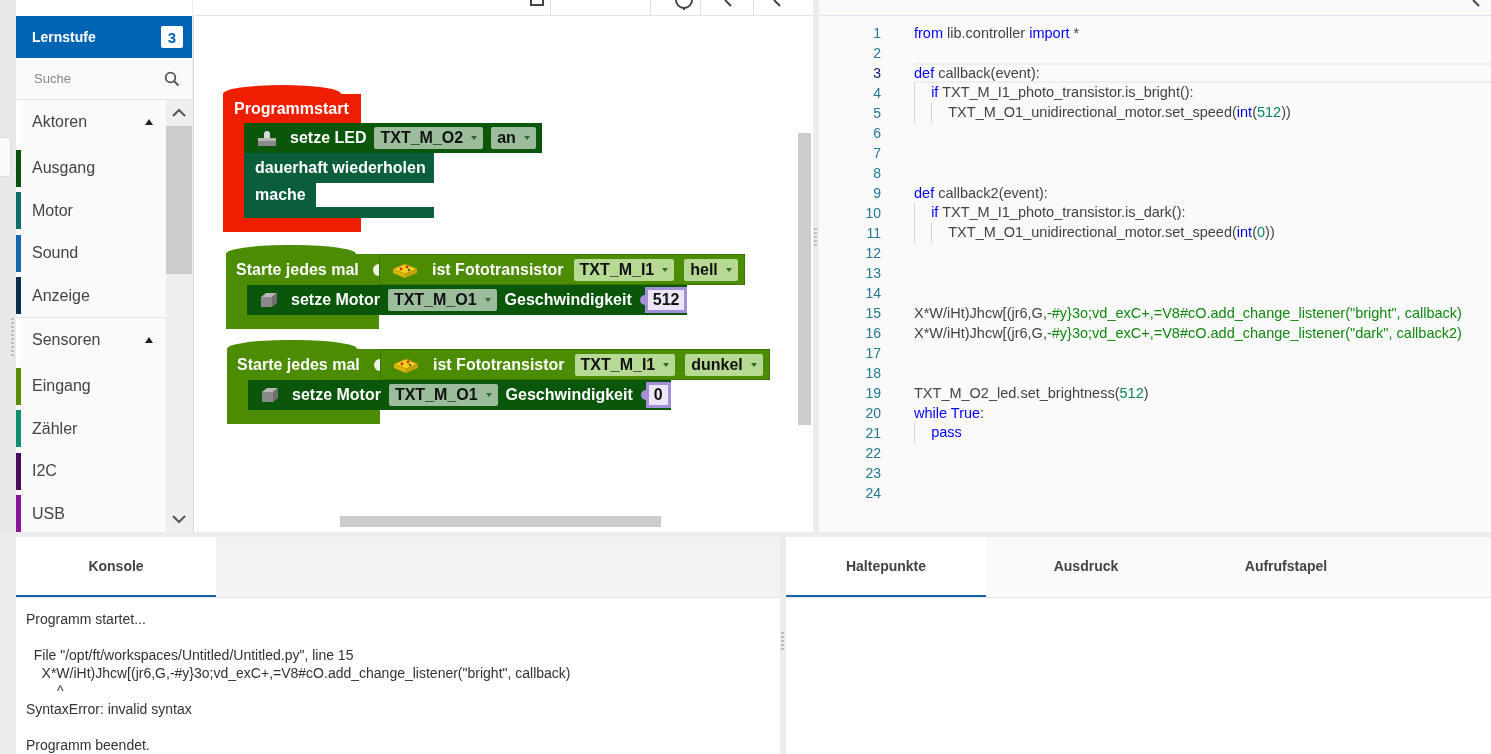 The image size is (1491, 754). Describe the element at coordinates (876, 93) in the screenshot. I see `line-number: 4` at that location.